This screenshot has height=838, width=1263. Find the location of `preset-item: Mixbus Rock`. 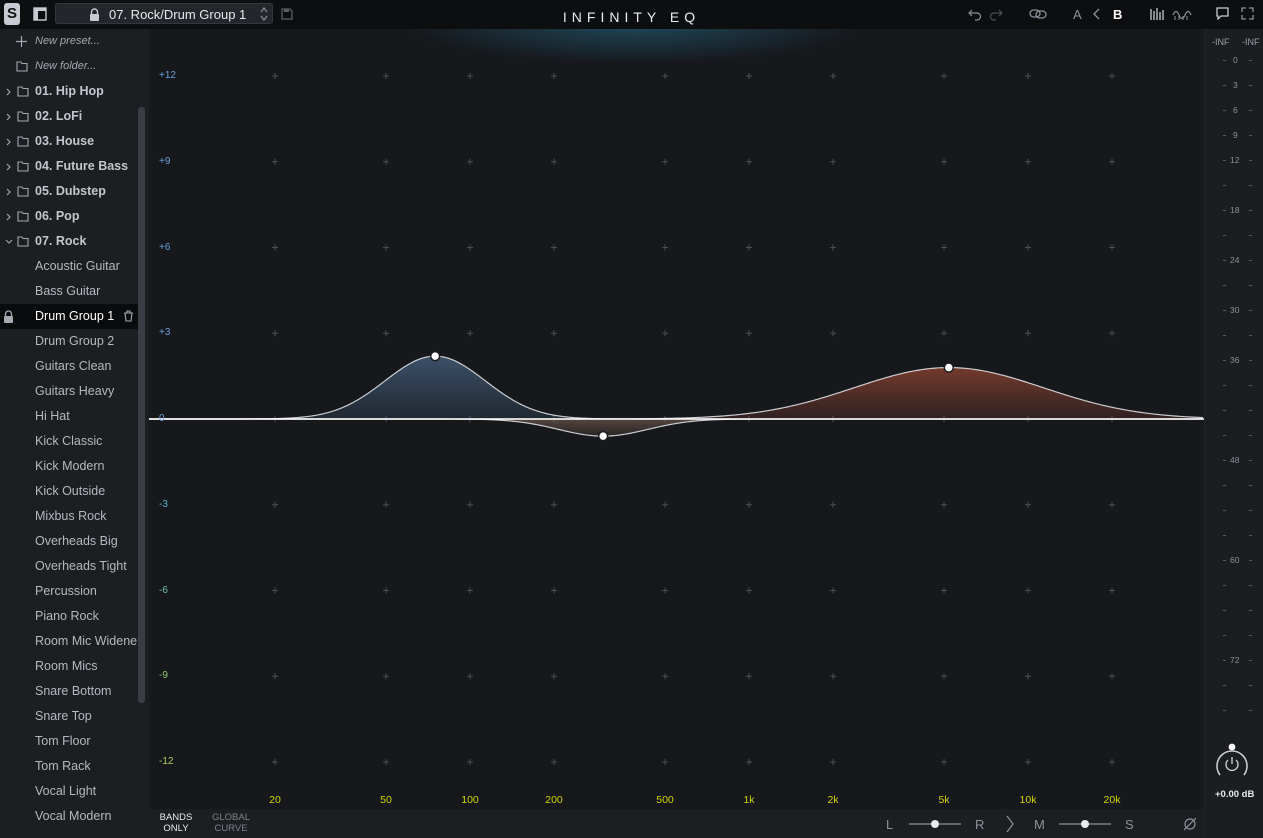

preset-item: Mixbus Rock is located at coordinates (69, 516).